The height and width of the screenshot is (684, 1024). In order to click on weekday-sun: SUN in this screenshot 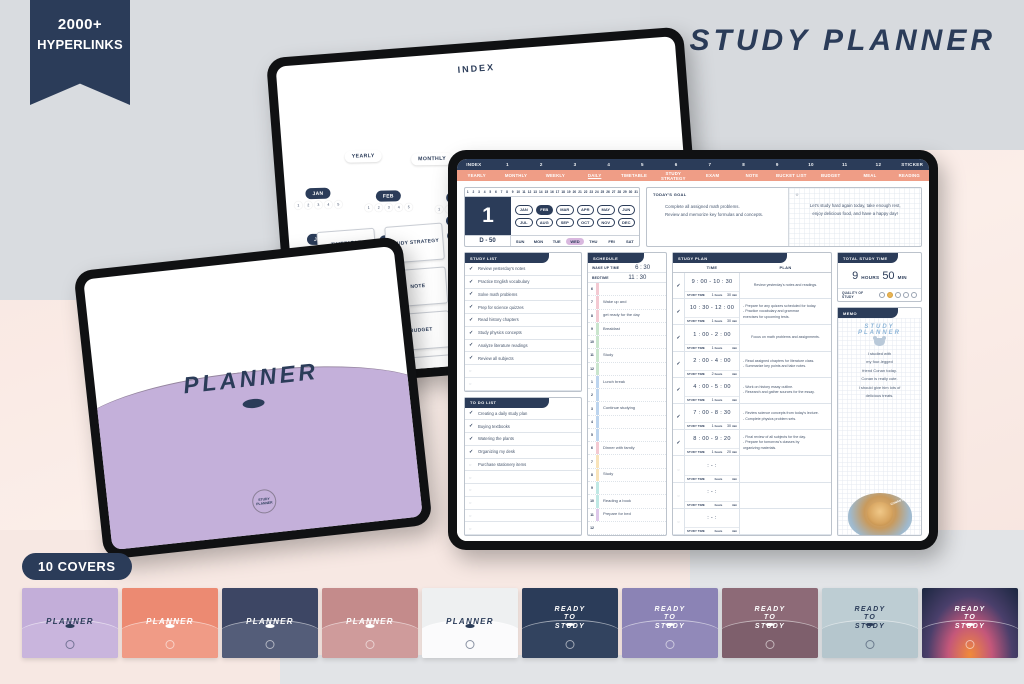, I will do `click(520, 241)`.